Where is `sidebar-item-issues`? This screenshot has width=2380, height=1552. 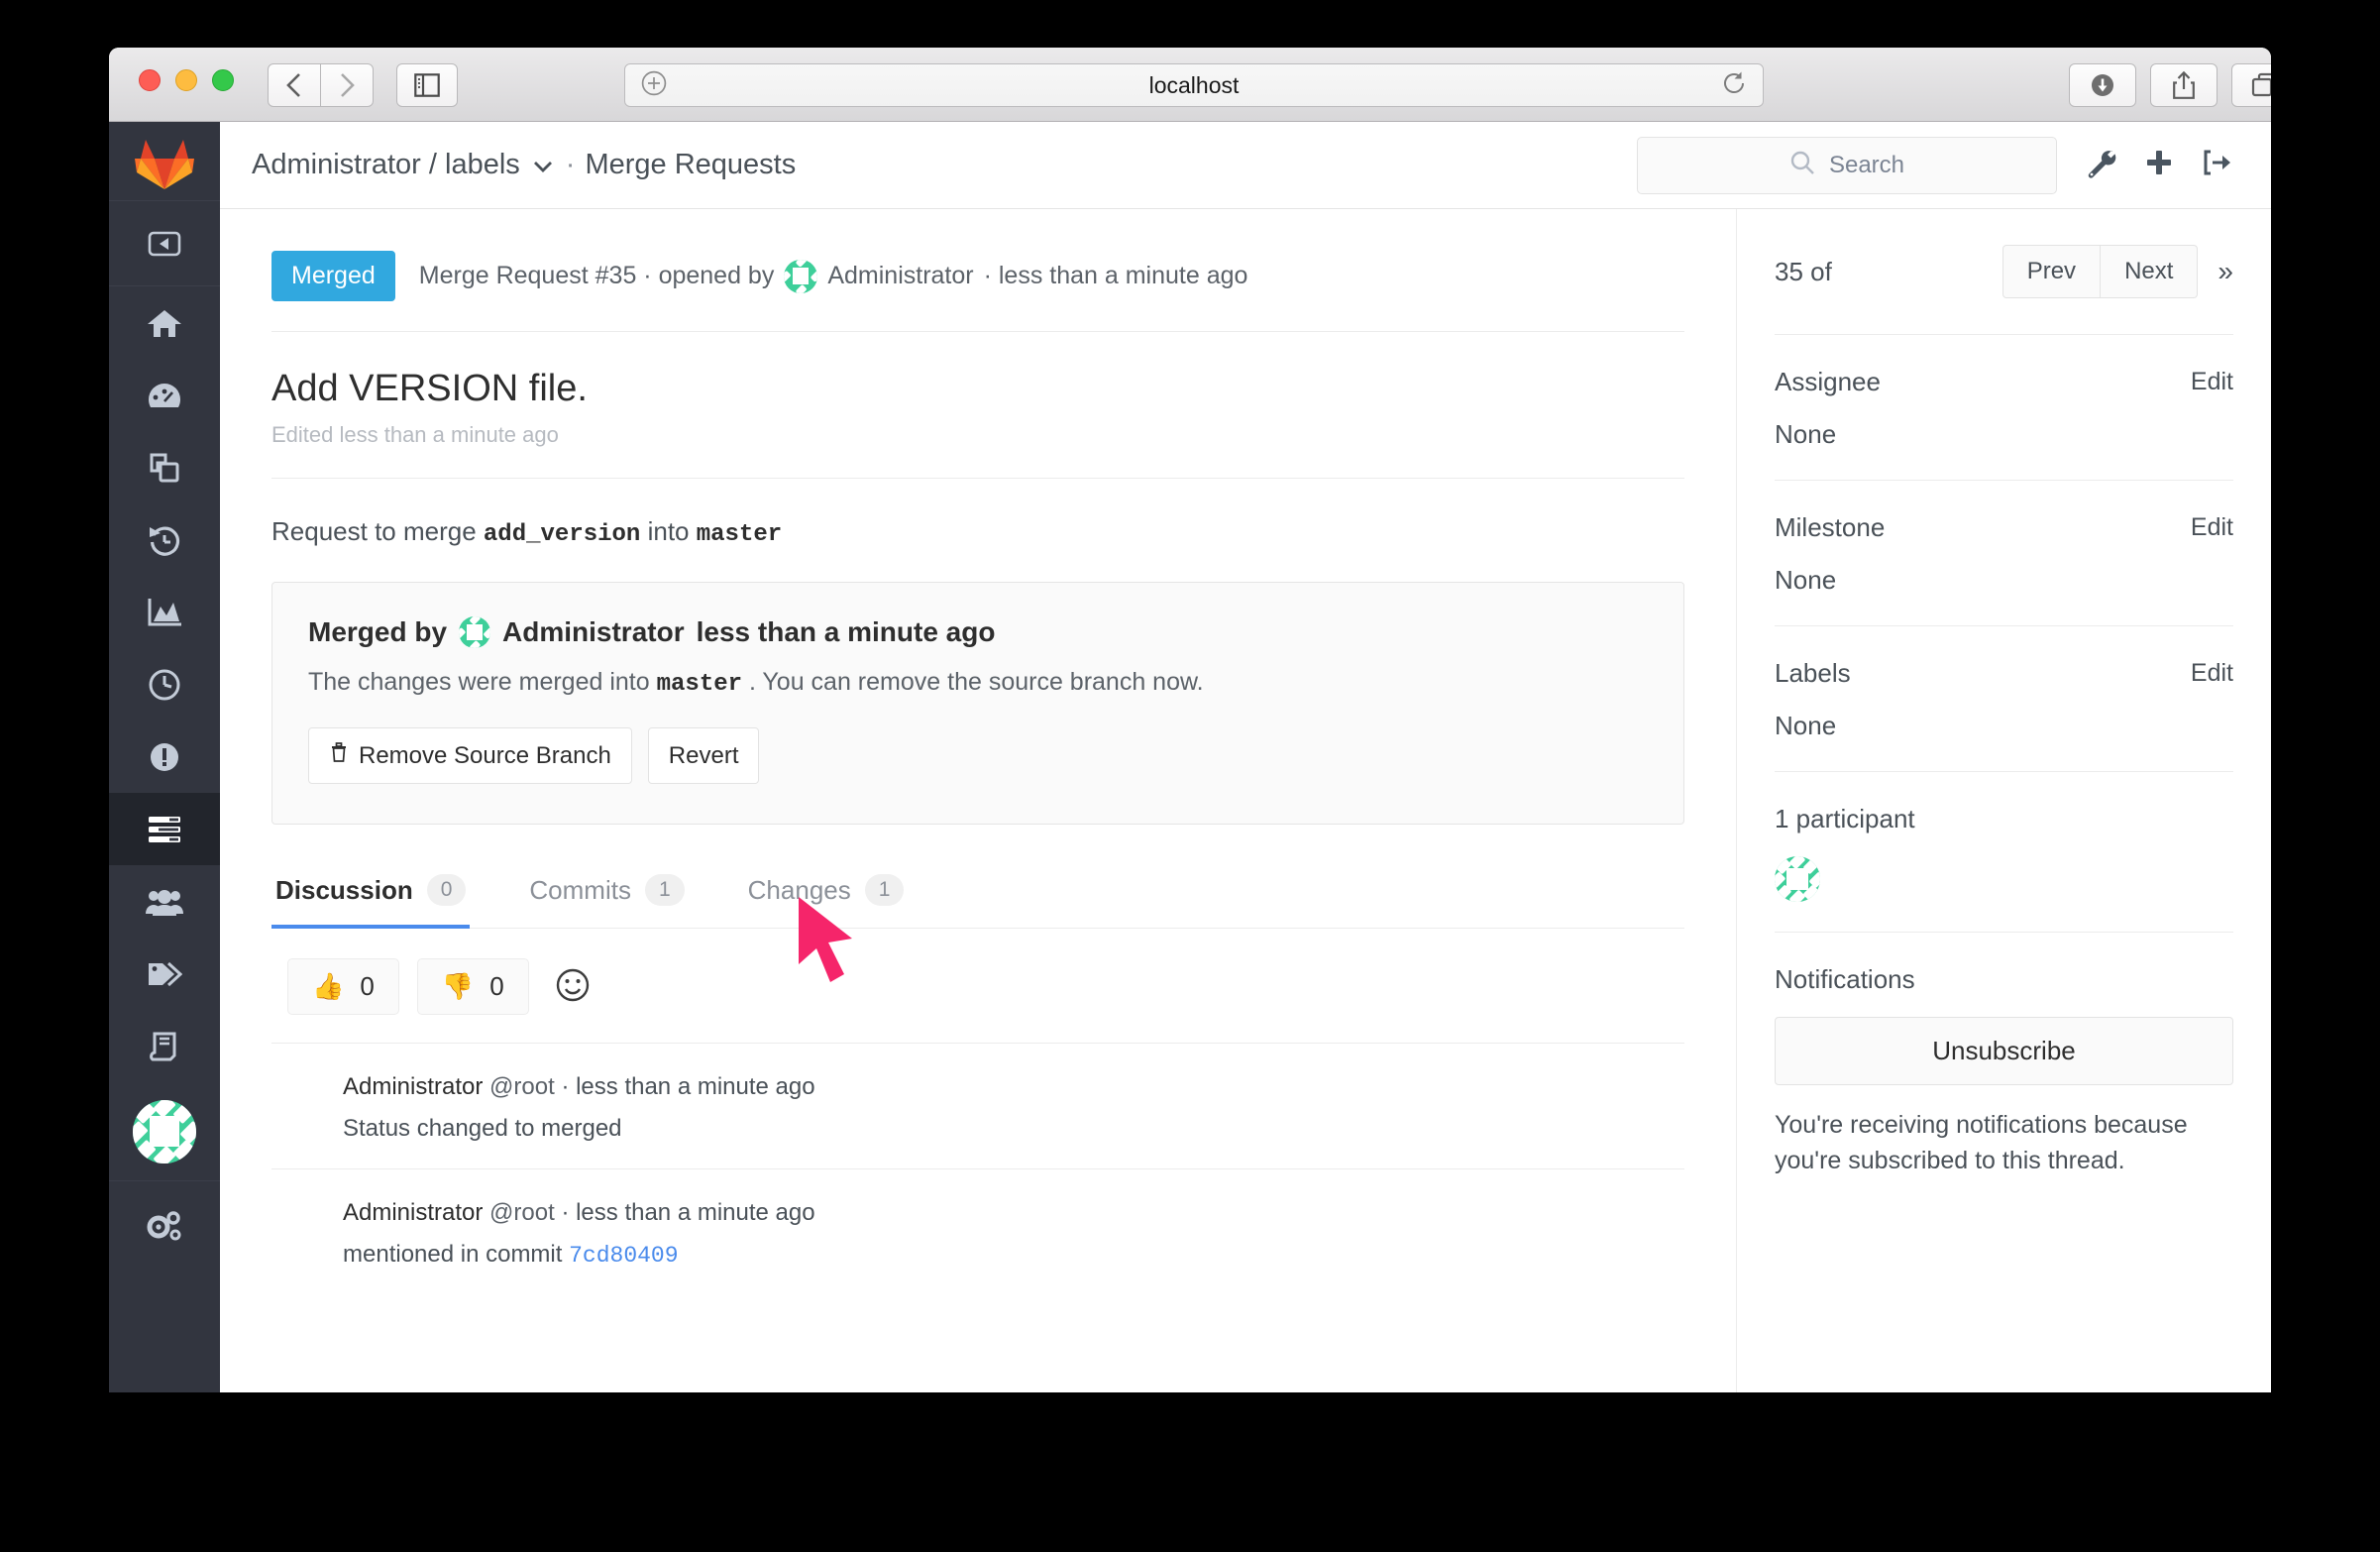
sidebar-item-issues is located at coordinates (164, 757).